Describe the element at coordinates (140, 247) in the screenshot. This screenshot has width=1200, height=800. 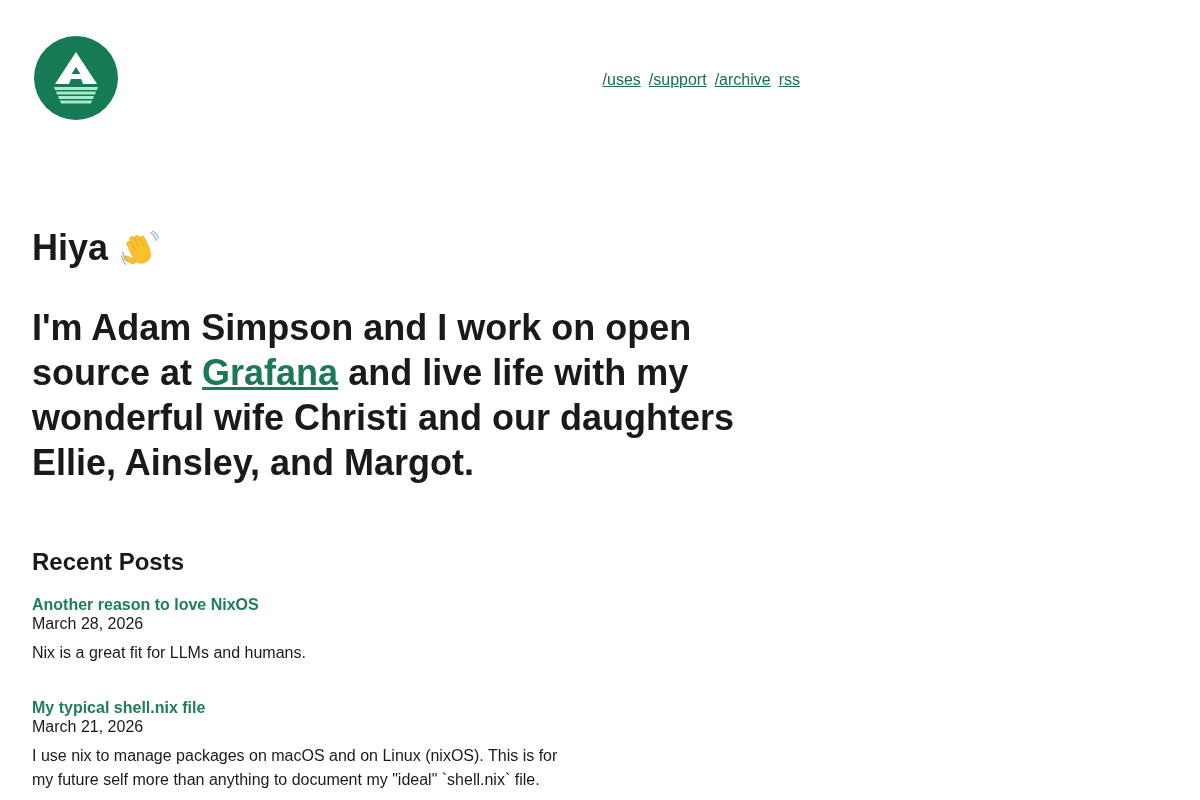
I see `waving-hand-icon` at that location.